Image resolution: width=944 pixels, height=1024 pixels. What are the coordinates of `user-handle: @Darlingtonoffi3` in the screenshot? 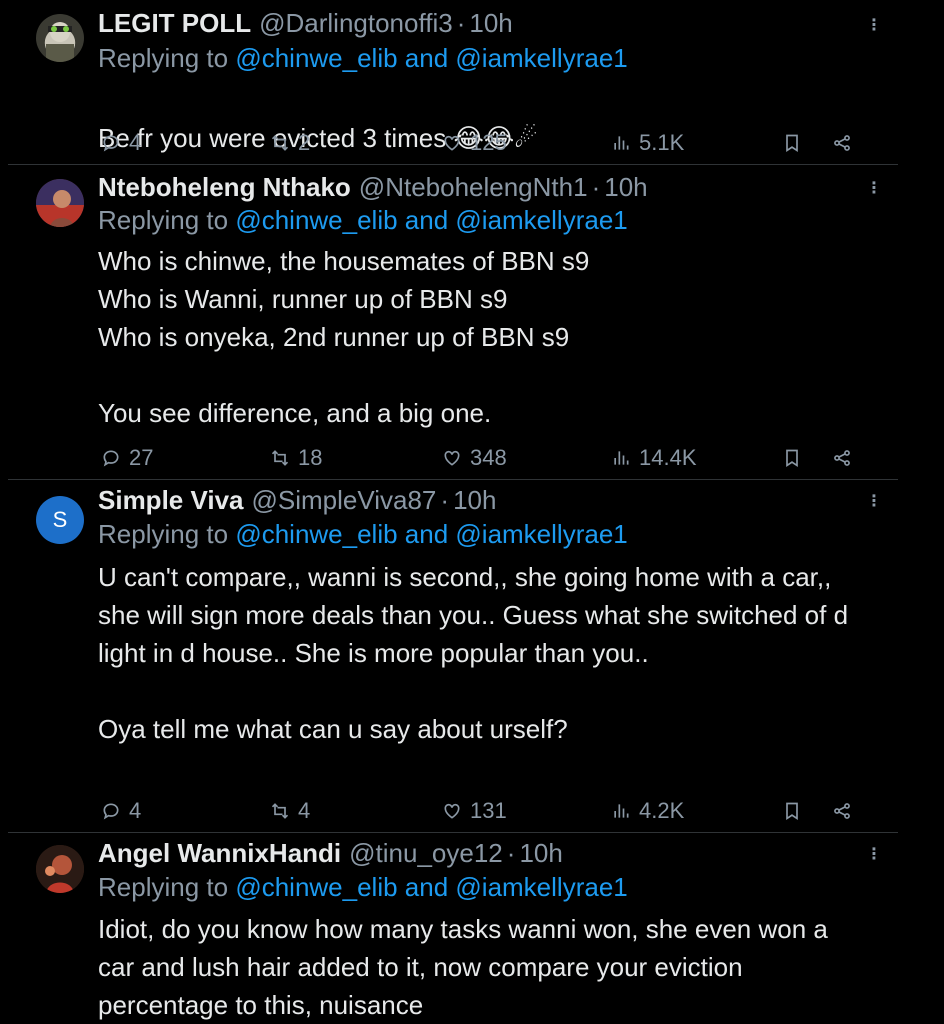 It's located at (356, 23).